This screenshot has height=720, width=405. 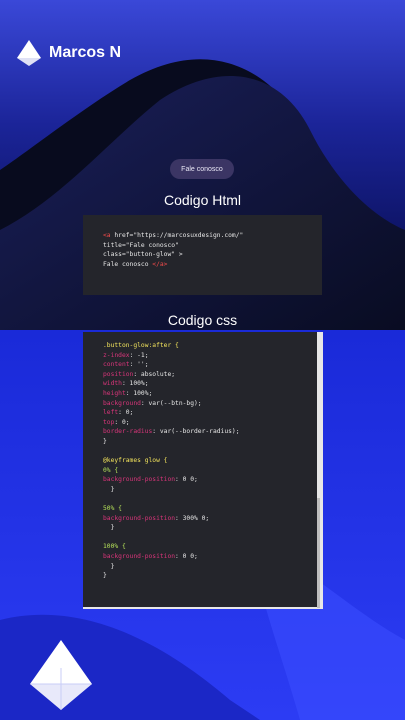 I want to click on code-line: .button-glow:after {, so click(x=141, y=345).